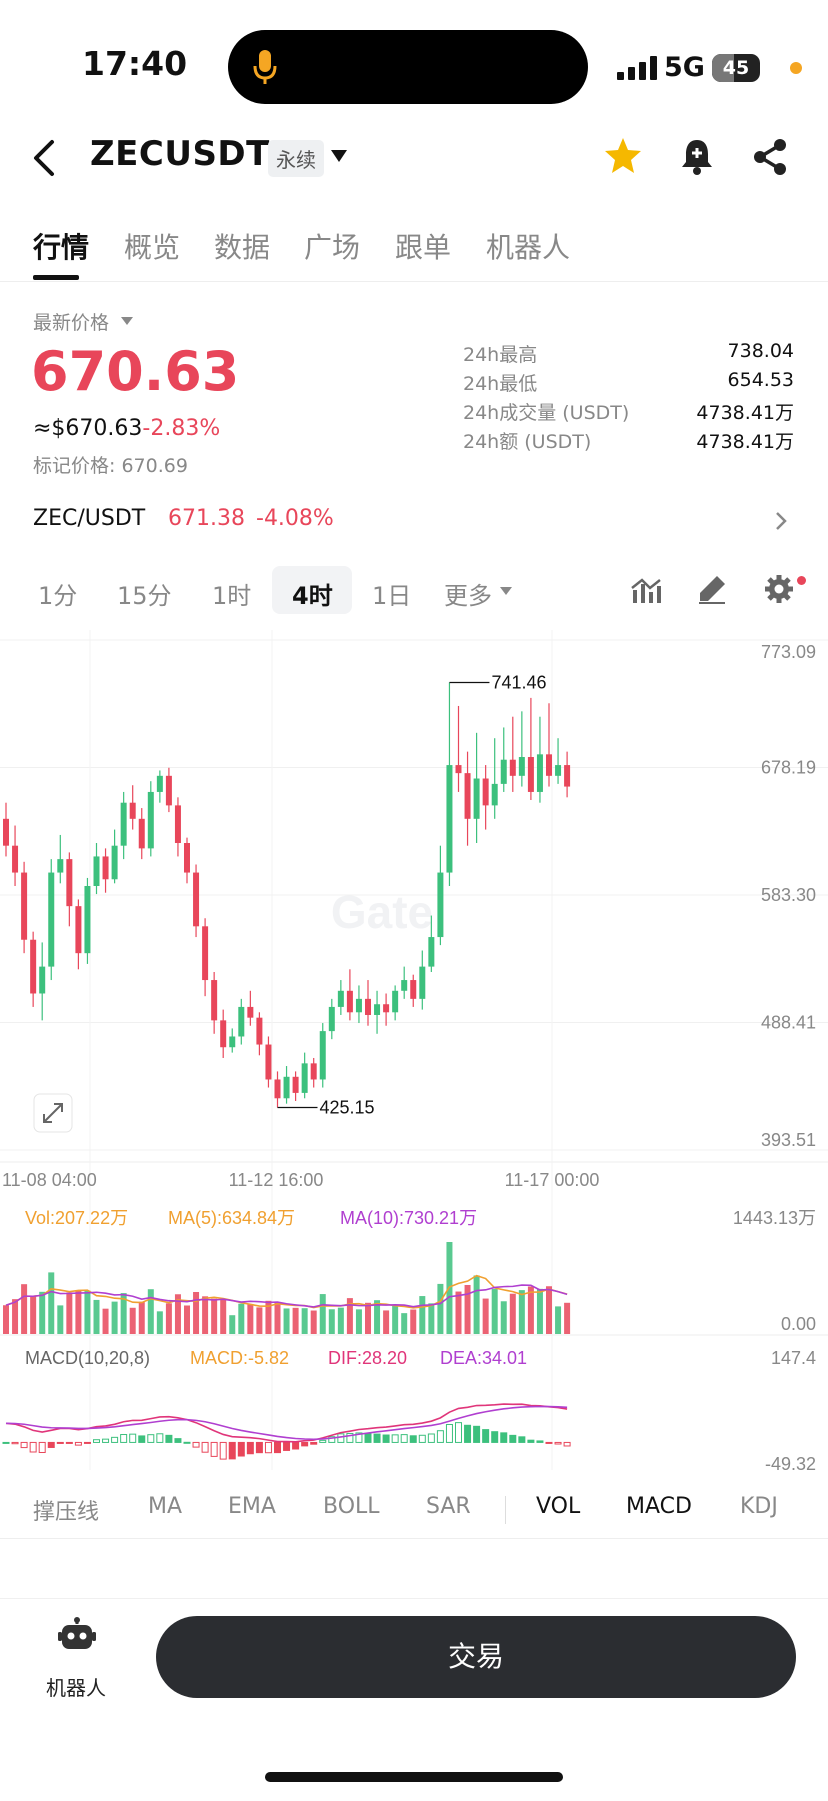 The width and height of the screenshot is (828, 1801). What do you see at coordinates (476, 1657) in the screenshot?
I see `trade-button: 交易` at bounding box center [476, 1657].